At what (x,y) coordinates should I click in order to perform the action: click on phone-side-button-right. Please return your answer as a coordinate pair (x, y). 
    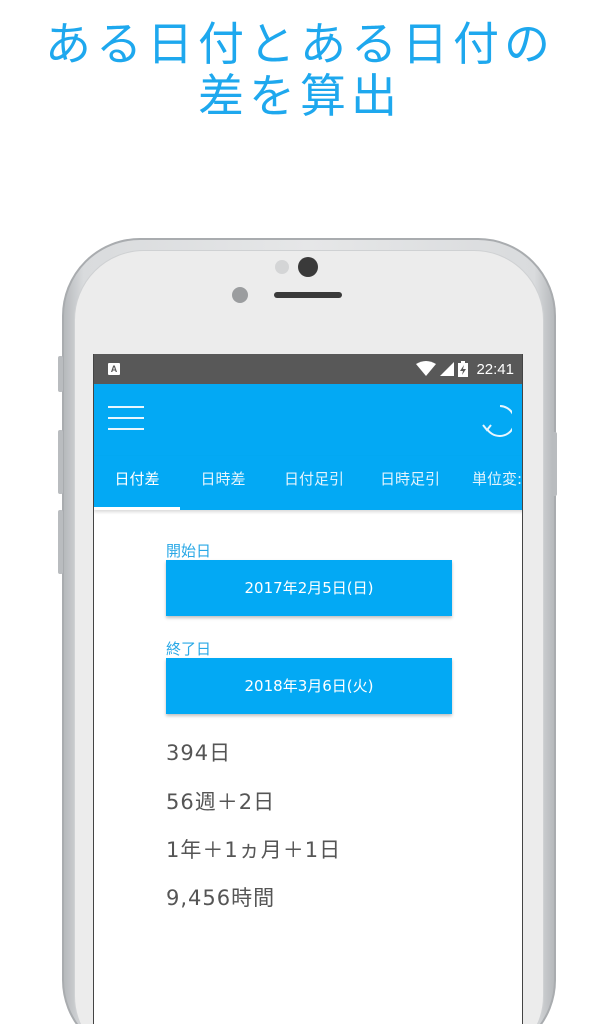
    Looking at the image, I should click on (554, 464).